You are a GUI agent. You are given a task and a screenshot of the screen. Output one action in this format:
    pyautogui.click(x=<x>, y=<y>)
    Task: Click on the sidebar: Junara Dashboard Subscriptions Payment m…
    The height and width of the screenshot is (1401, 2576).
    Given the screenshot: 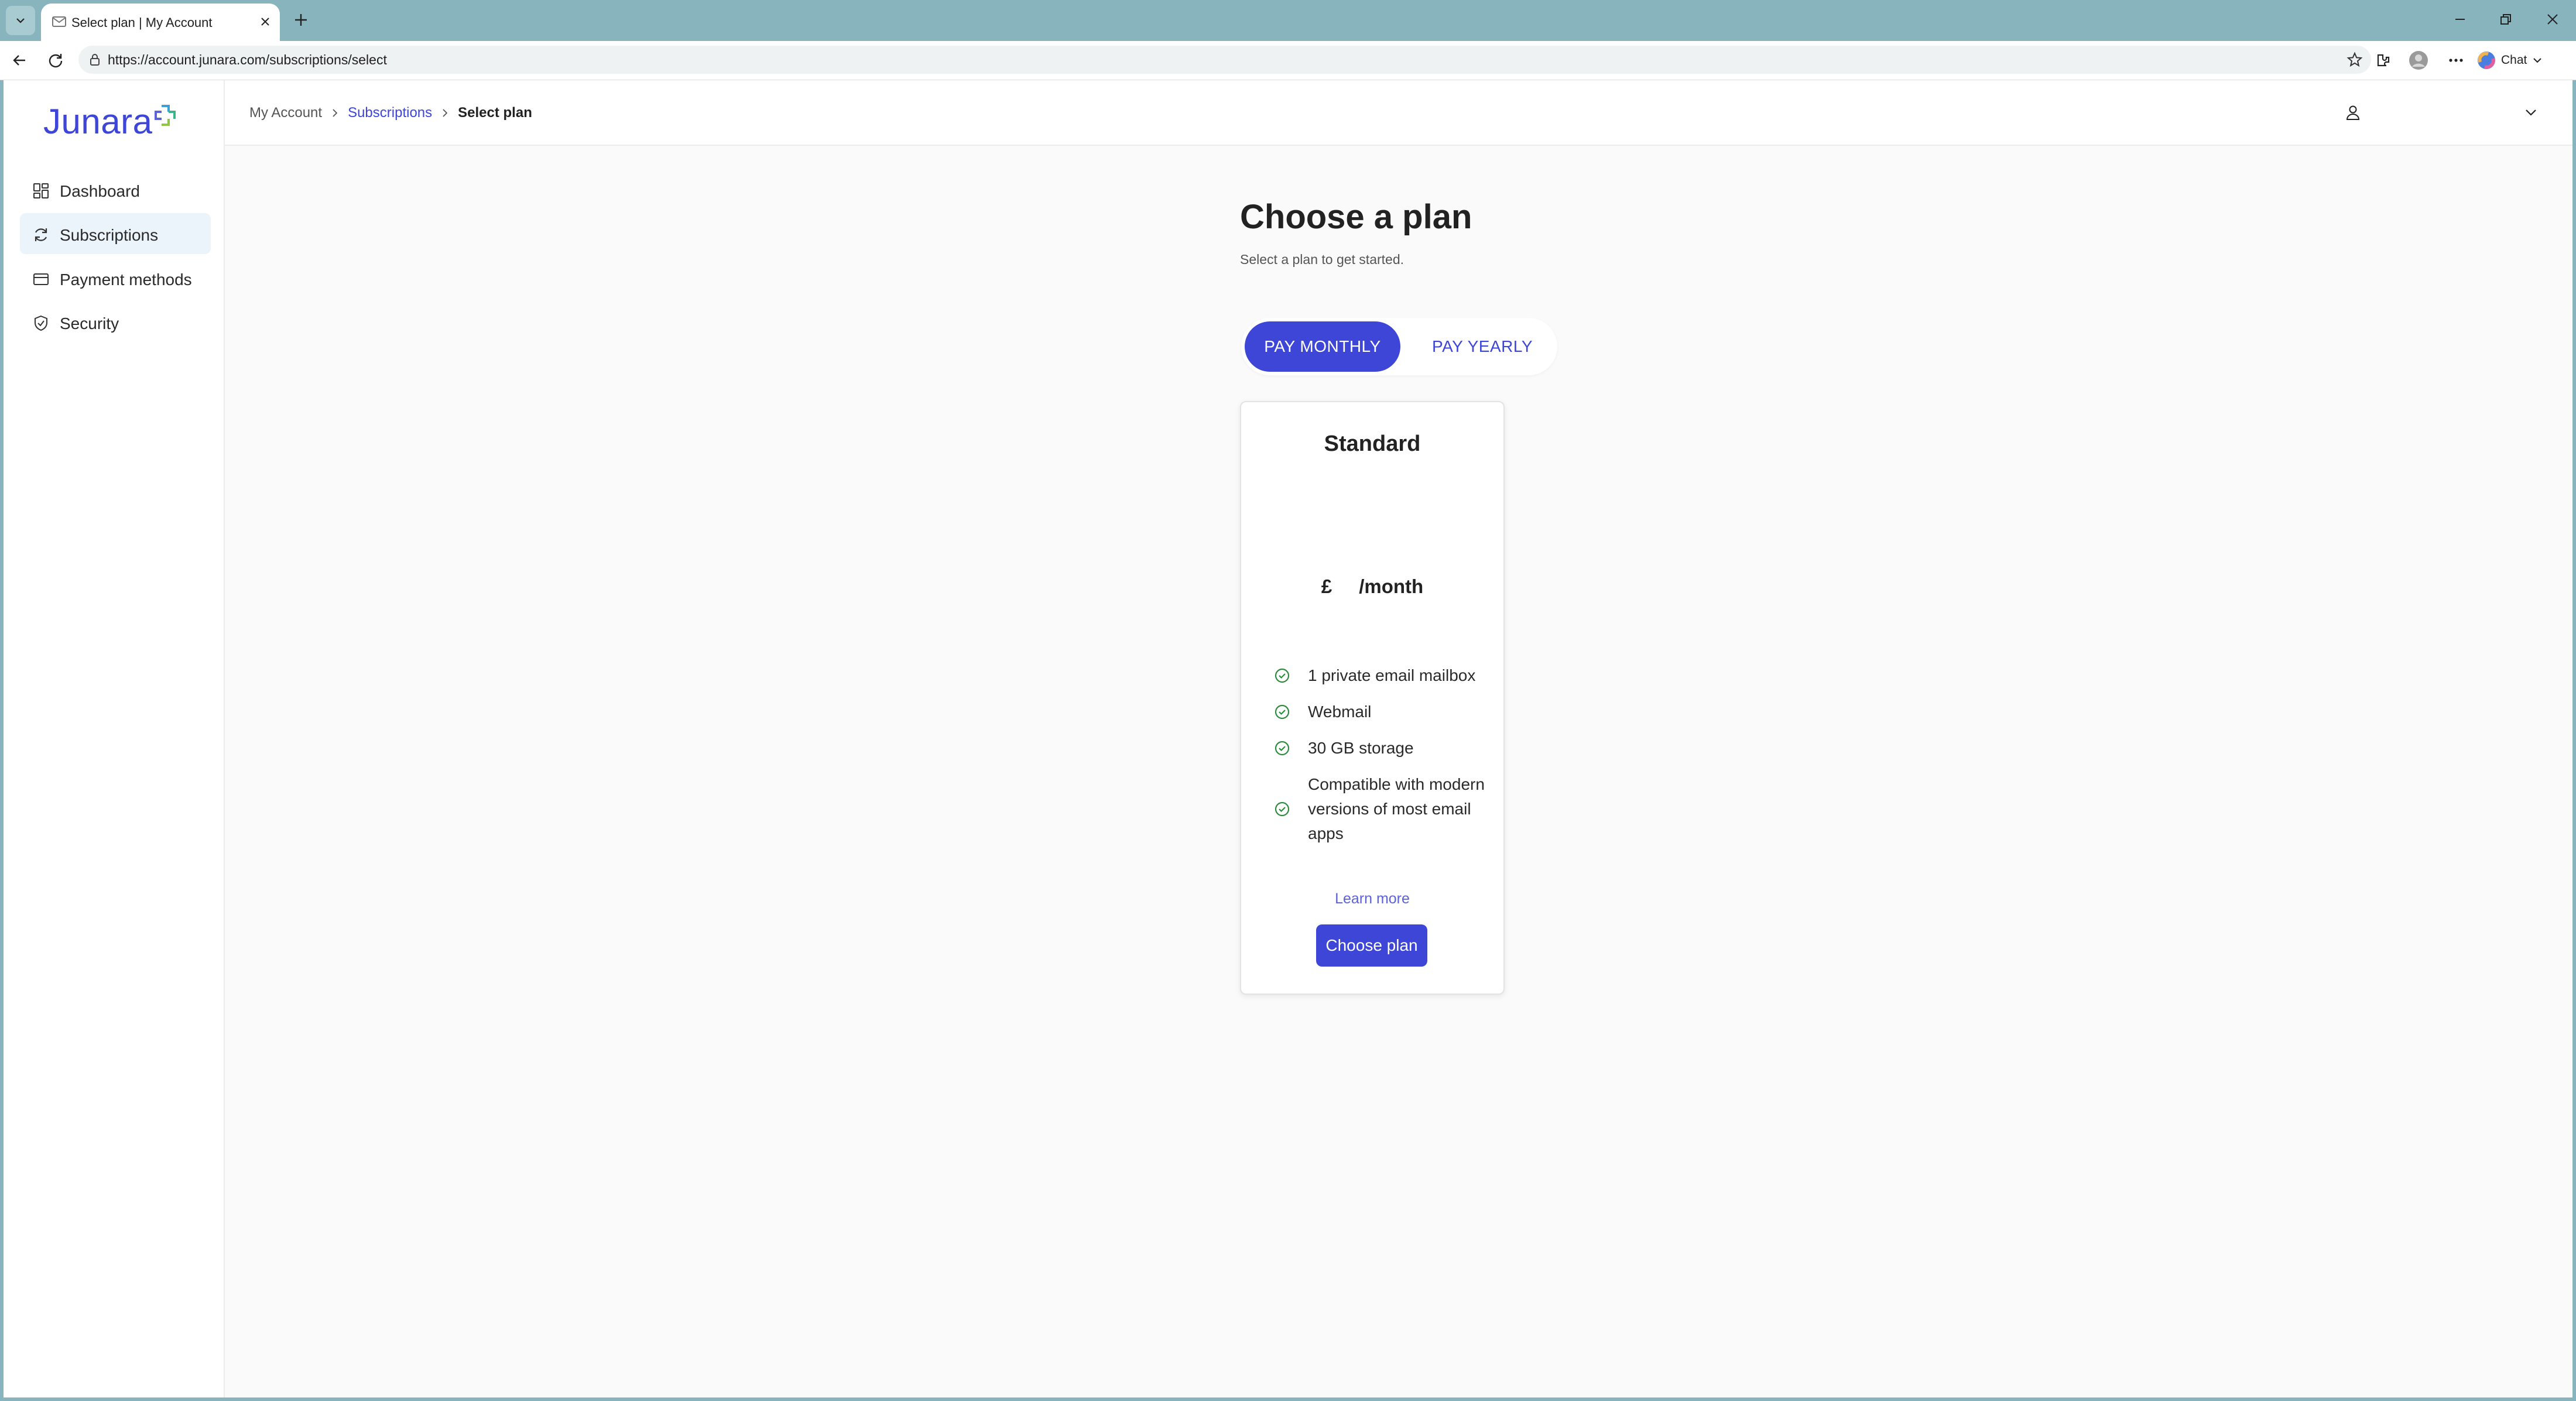 What is the action you would take?
    pyautogui.click(x=114, y=738)
    